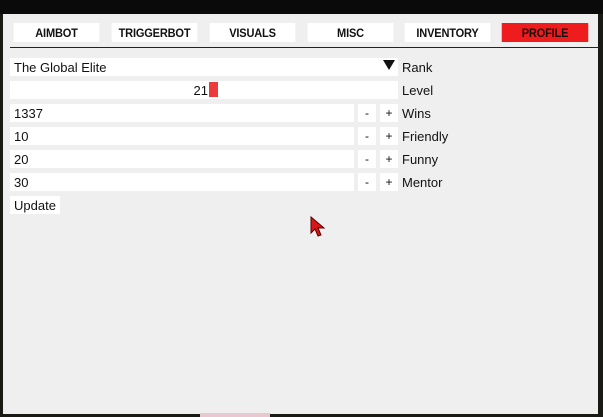 The image size is (603, 417). What do you see at coordinates (422, 182) in the screenshot?
I see `mentor-label: Mentor` at bounding box center [422, 182].